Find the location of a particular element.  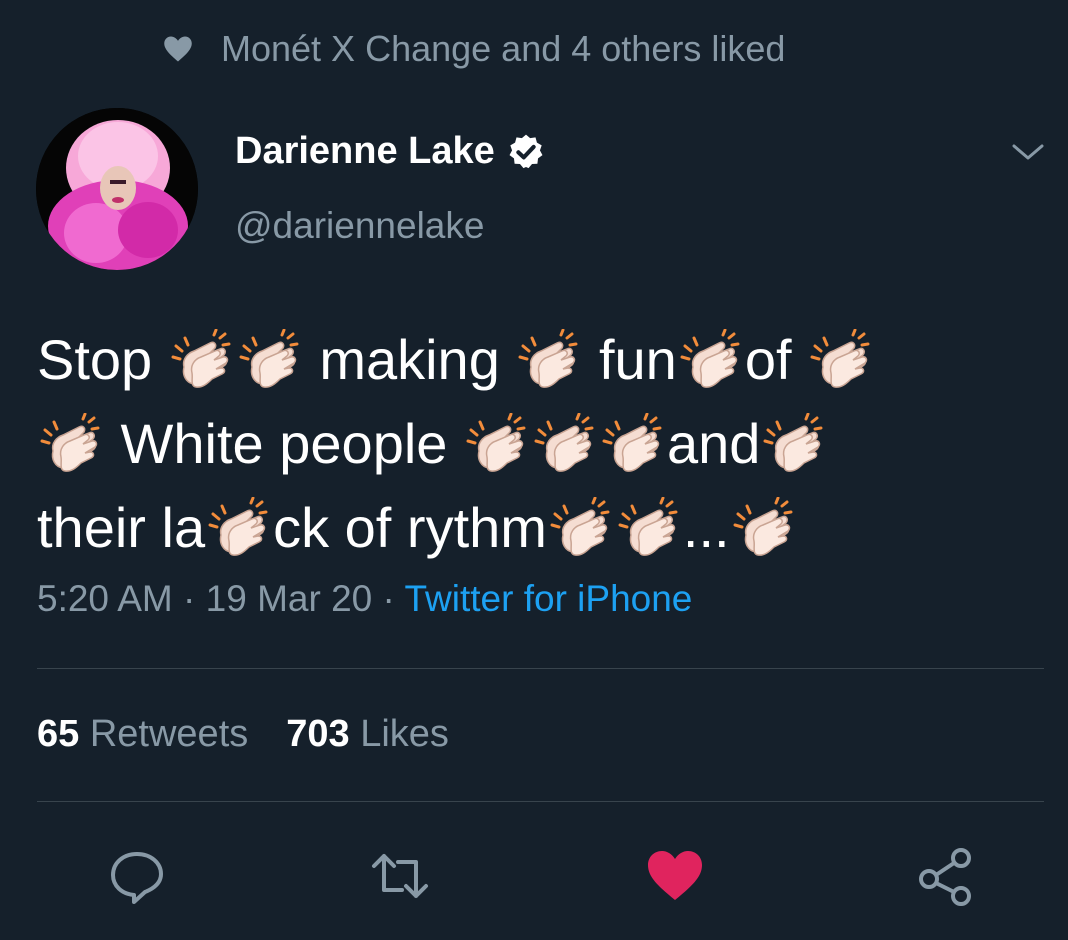

tweet-text-fragment: fun is located at coordinates (630, 359).